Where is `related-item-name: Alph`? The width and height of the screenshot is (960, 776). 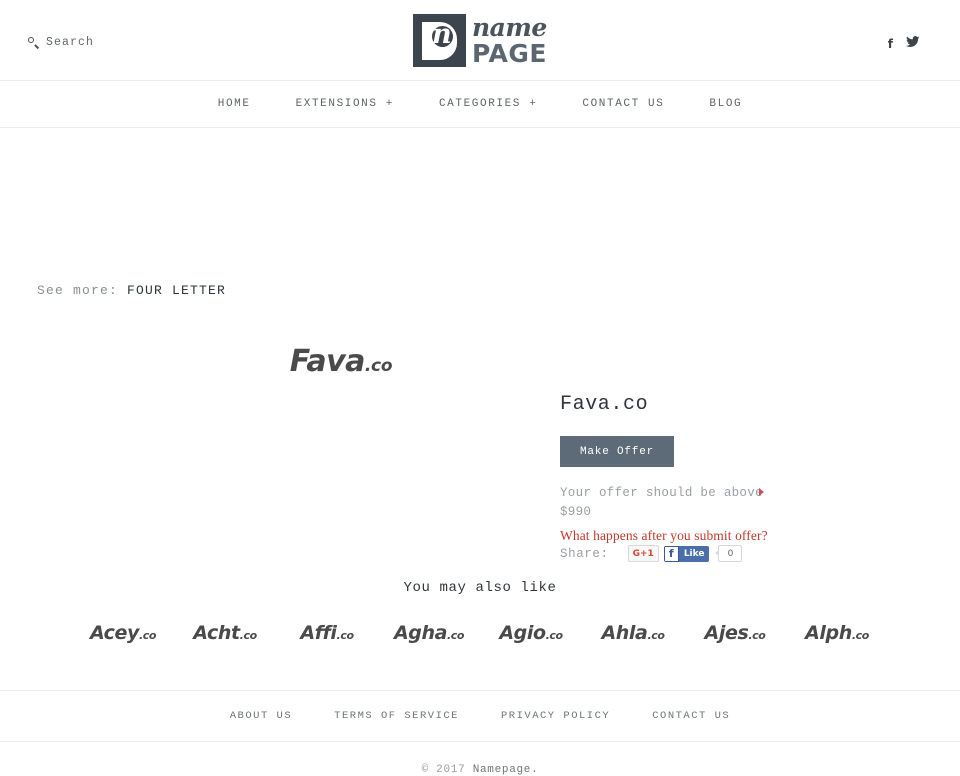 related-item-name: Alph is located at coordinates (828, 633).